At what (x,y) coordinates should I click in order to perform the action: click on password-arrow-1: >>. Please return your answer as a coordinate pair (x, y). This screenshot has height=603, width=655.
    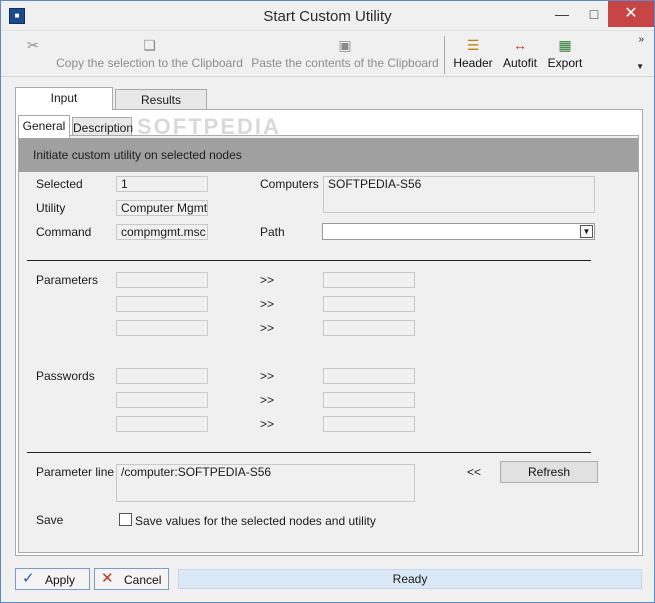
    Looking at the image, I should click on (267, 376).